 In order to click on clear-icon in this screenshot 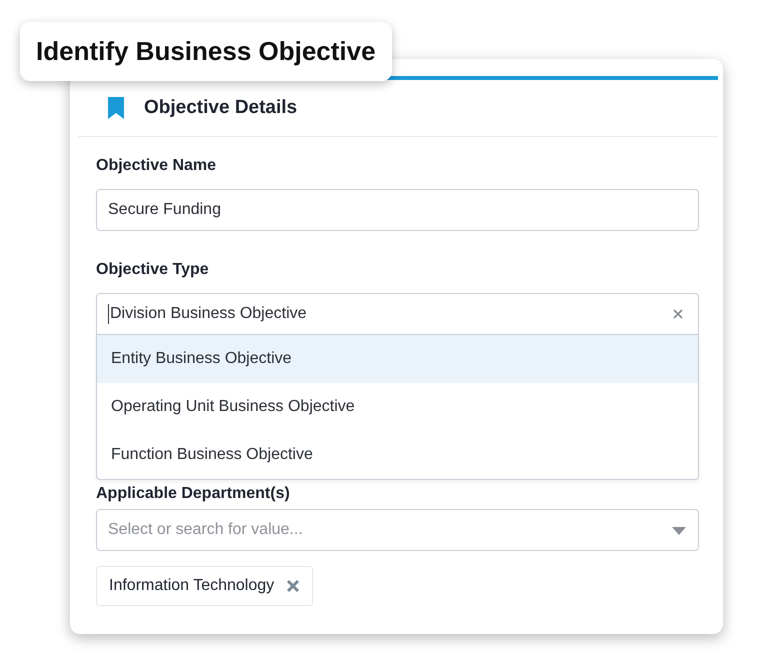, I will do `click(678, 314)`.